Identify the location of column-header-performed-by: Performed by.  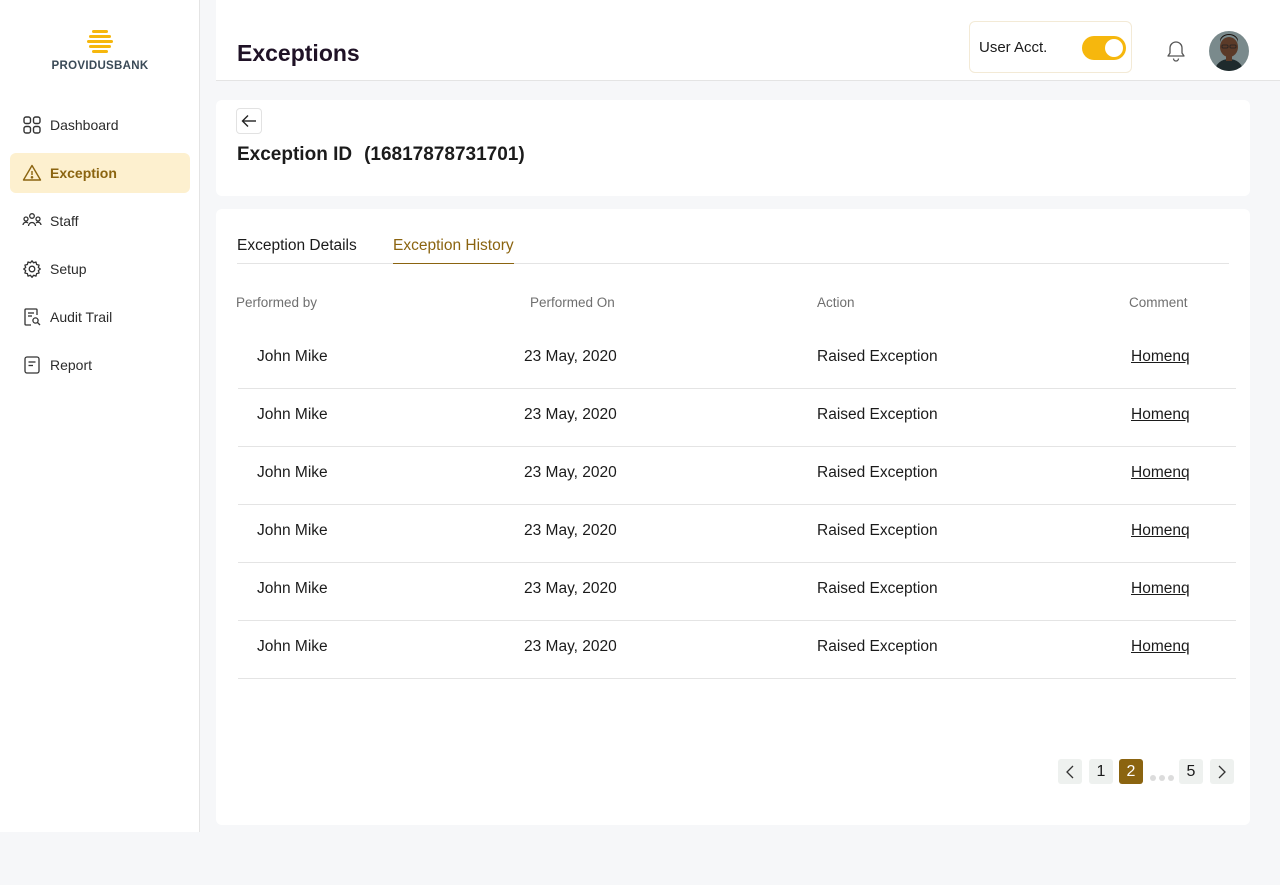
(277, 302).